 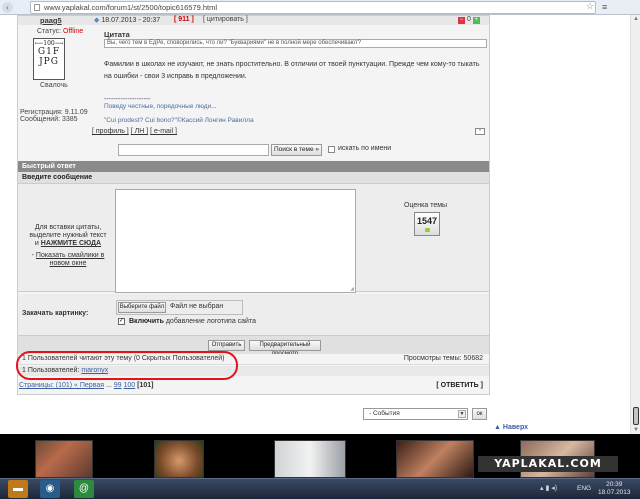 I want to click on site-watermark: YAPLAKAL.COM, so click(x=548, y=464).